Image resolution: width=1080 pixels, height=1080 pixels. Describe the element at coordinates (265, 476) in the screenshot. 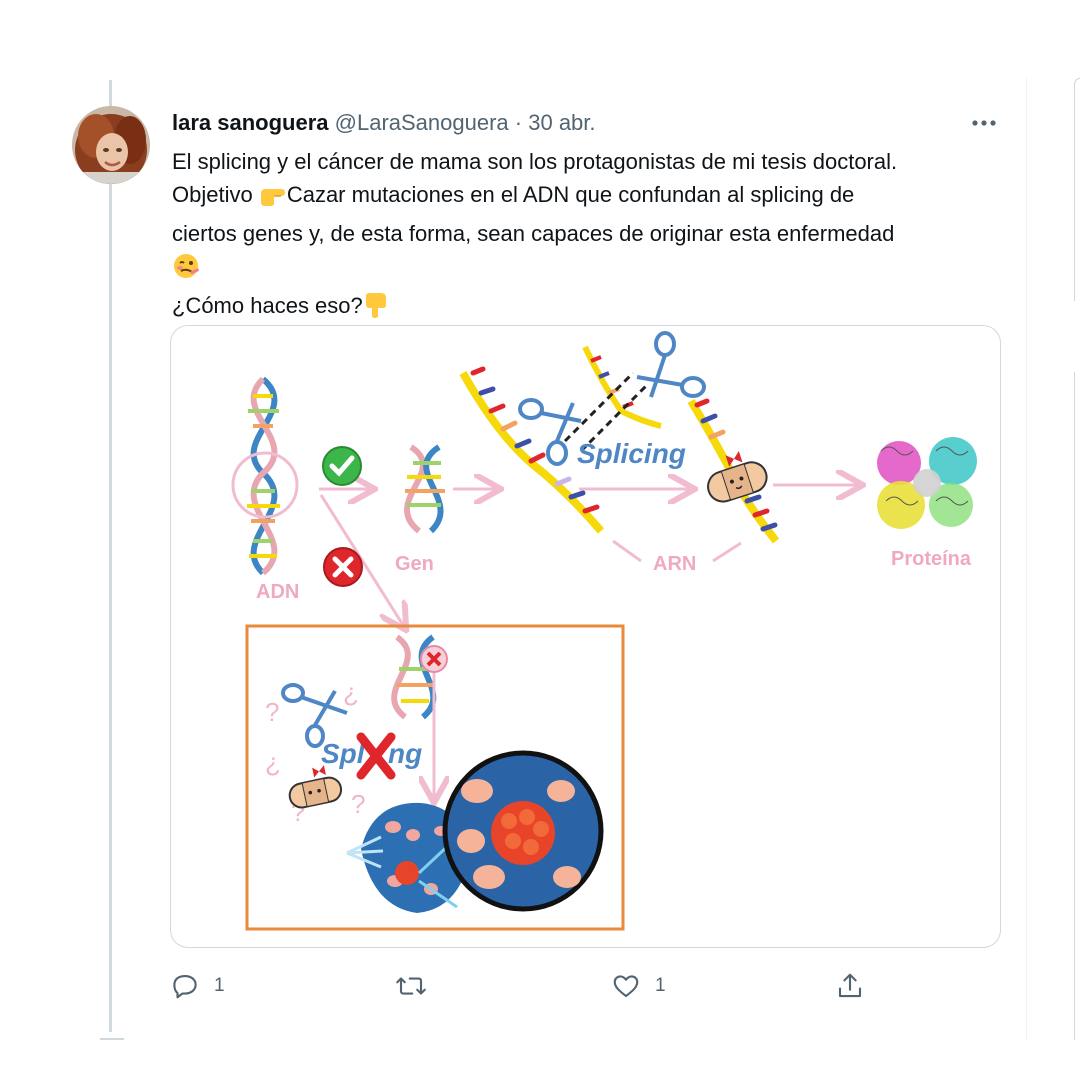

I see `dna-helix` at that location.